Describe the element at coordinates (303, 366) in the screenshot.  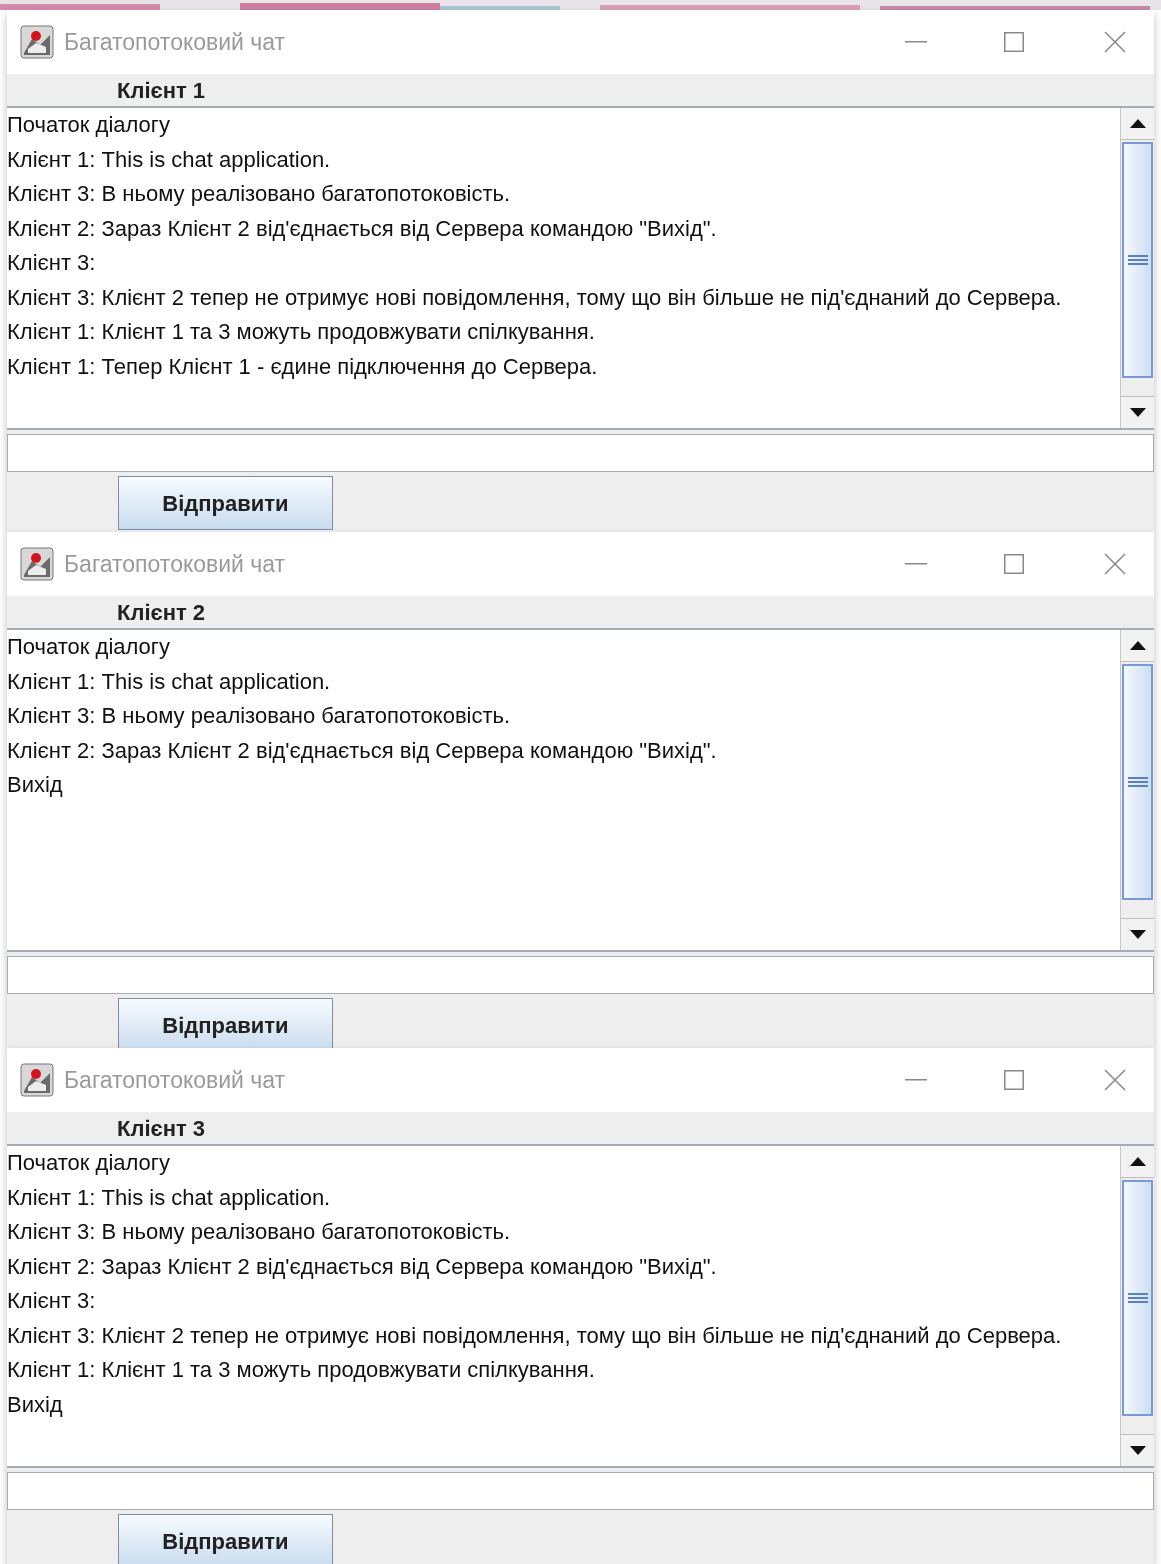
I see `chat-message: Клієнт 1: Тепер Клієнт 1 - єдине підключення до Сервера.` at that location.